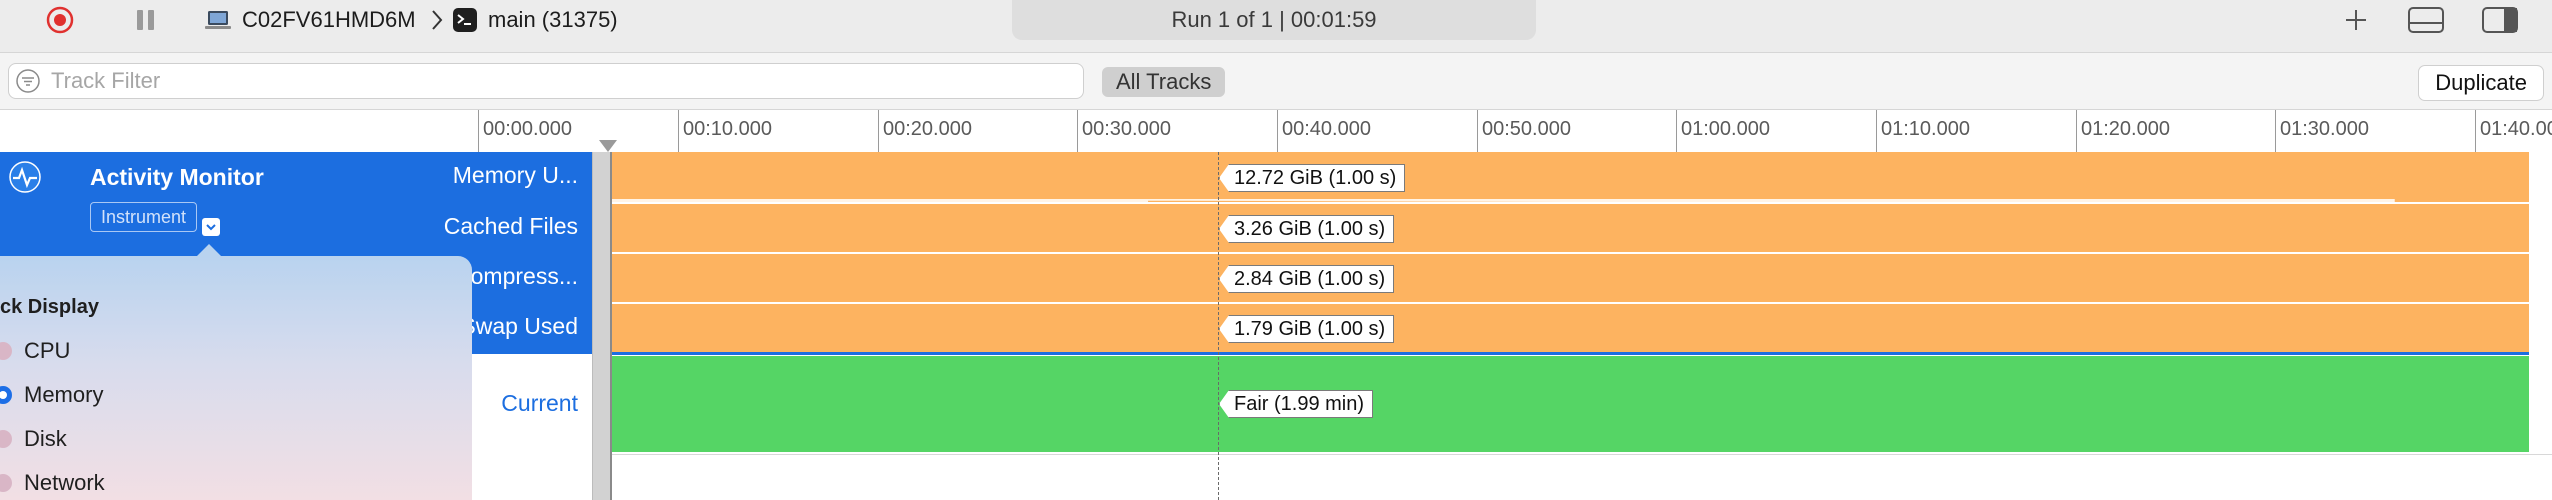  What do you see at coordinates (1570, 353) in the screenshot?
I see `selection-separator` at bounding box center [1570, 353].